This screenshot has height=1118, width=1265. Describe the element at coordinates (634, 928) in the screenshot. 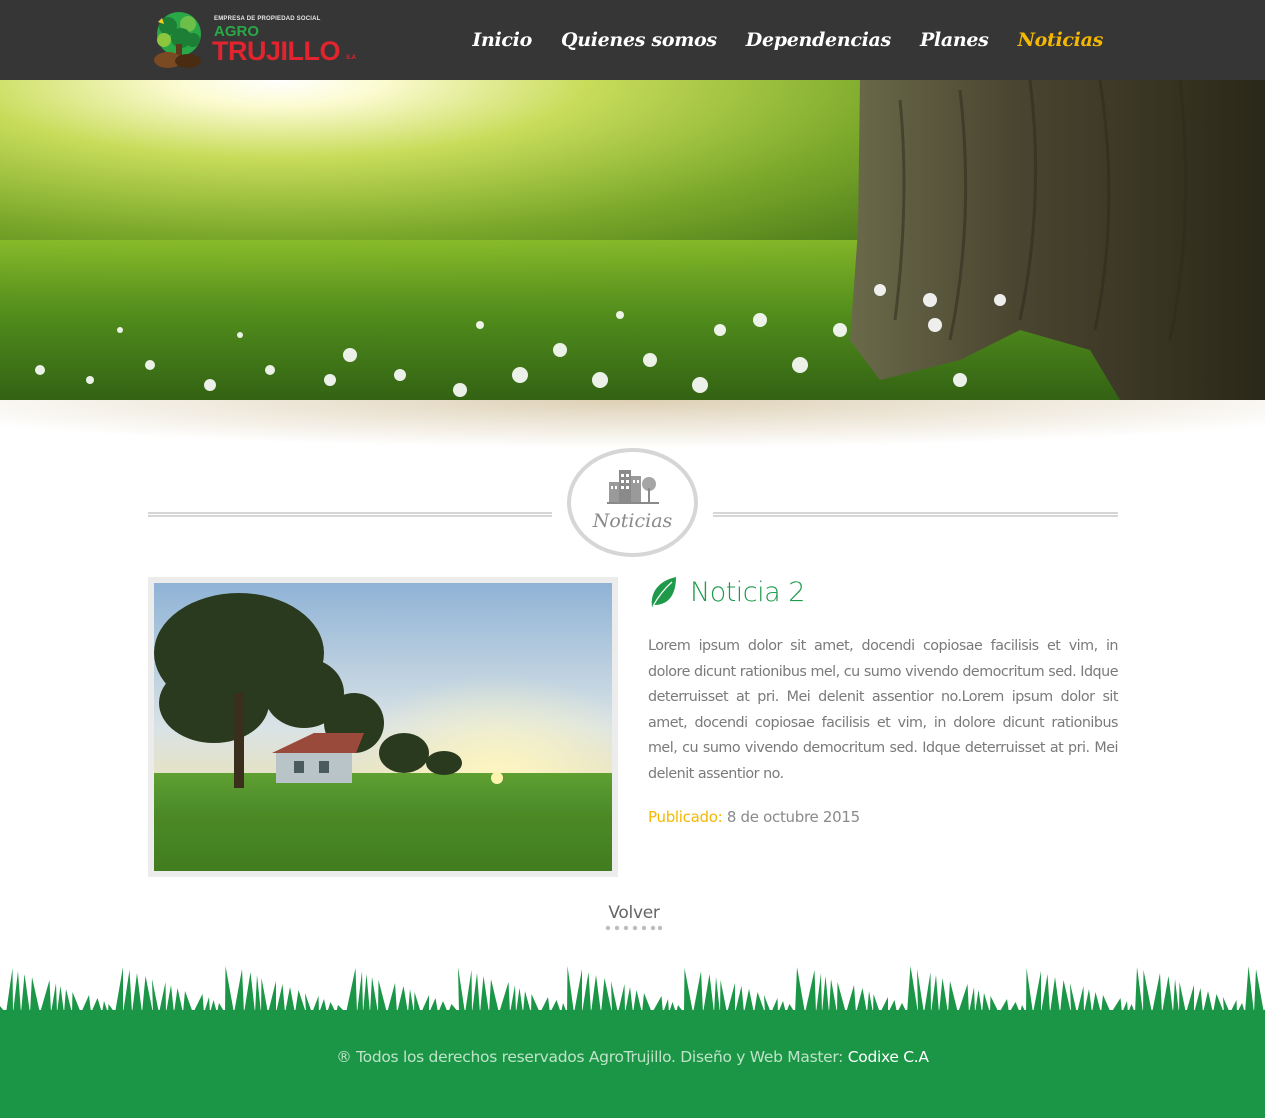

I see `dots-underline-icon` at that location.